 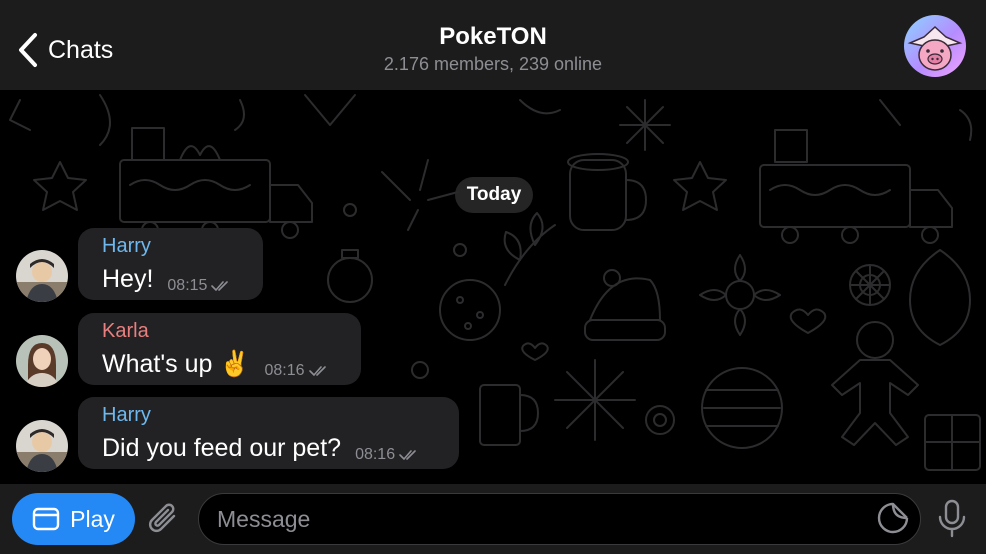 What do you see at coordinates (493, 64) in the screenshot?
I see `chat-subtitle: 2.176 members, 239 online` at bounding box center [493, 64].